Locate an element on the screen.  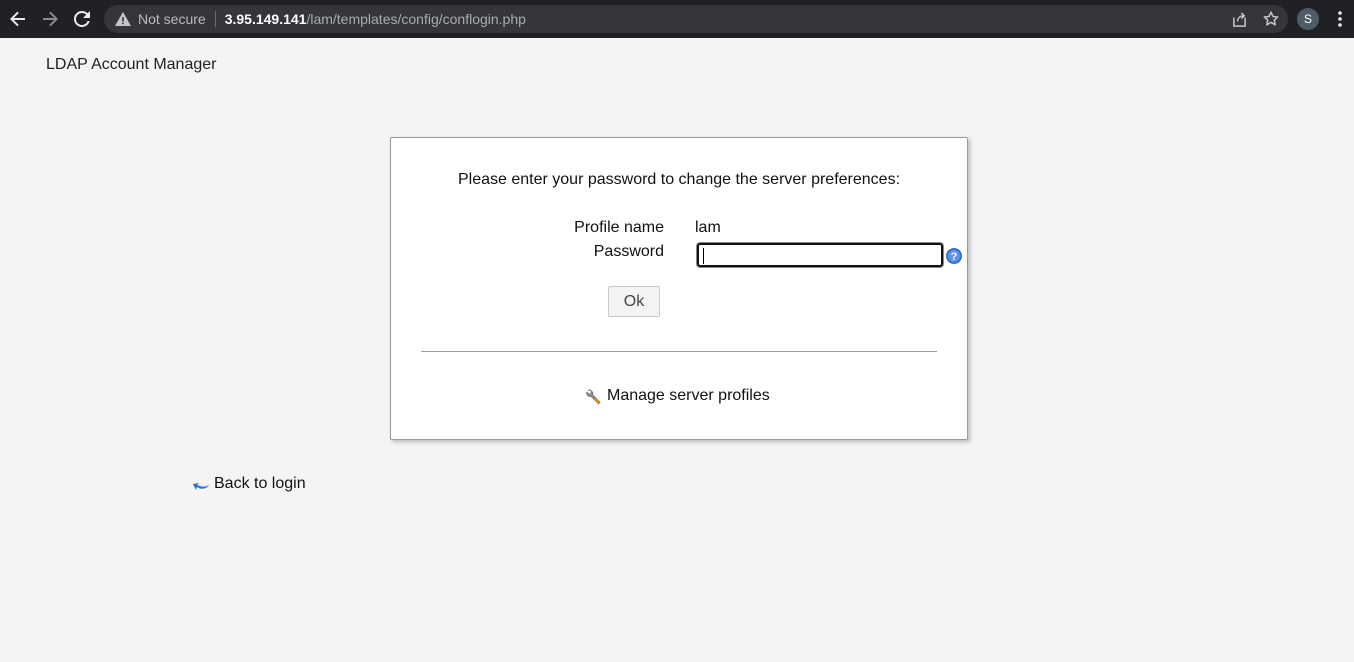
manage-server-profiles-label: Manage server profiles is located at coordinates (688, 395).